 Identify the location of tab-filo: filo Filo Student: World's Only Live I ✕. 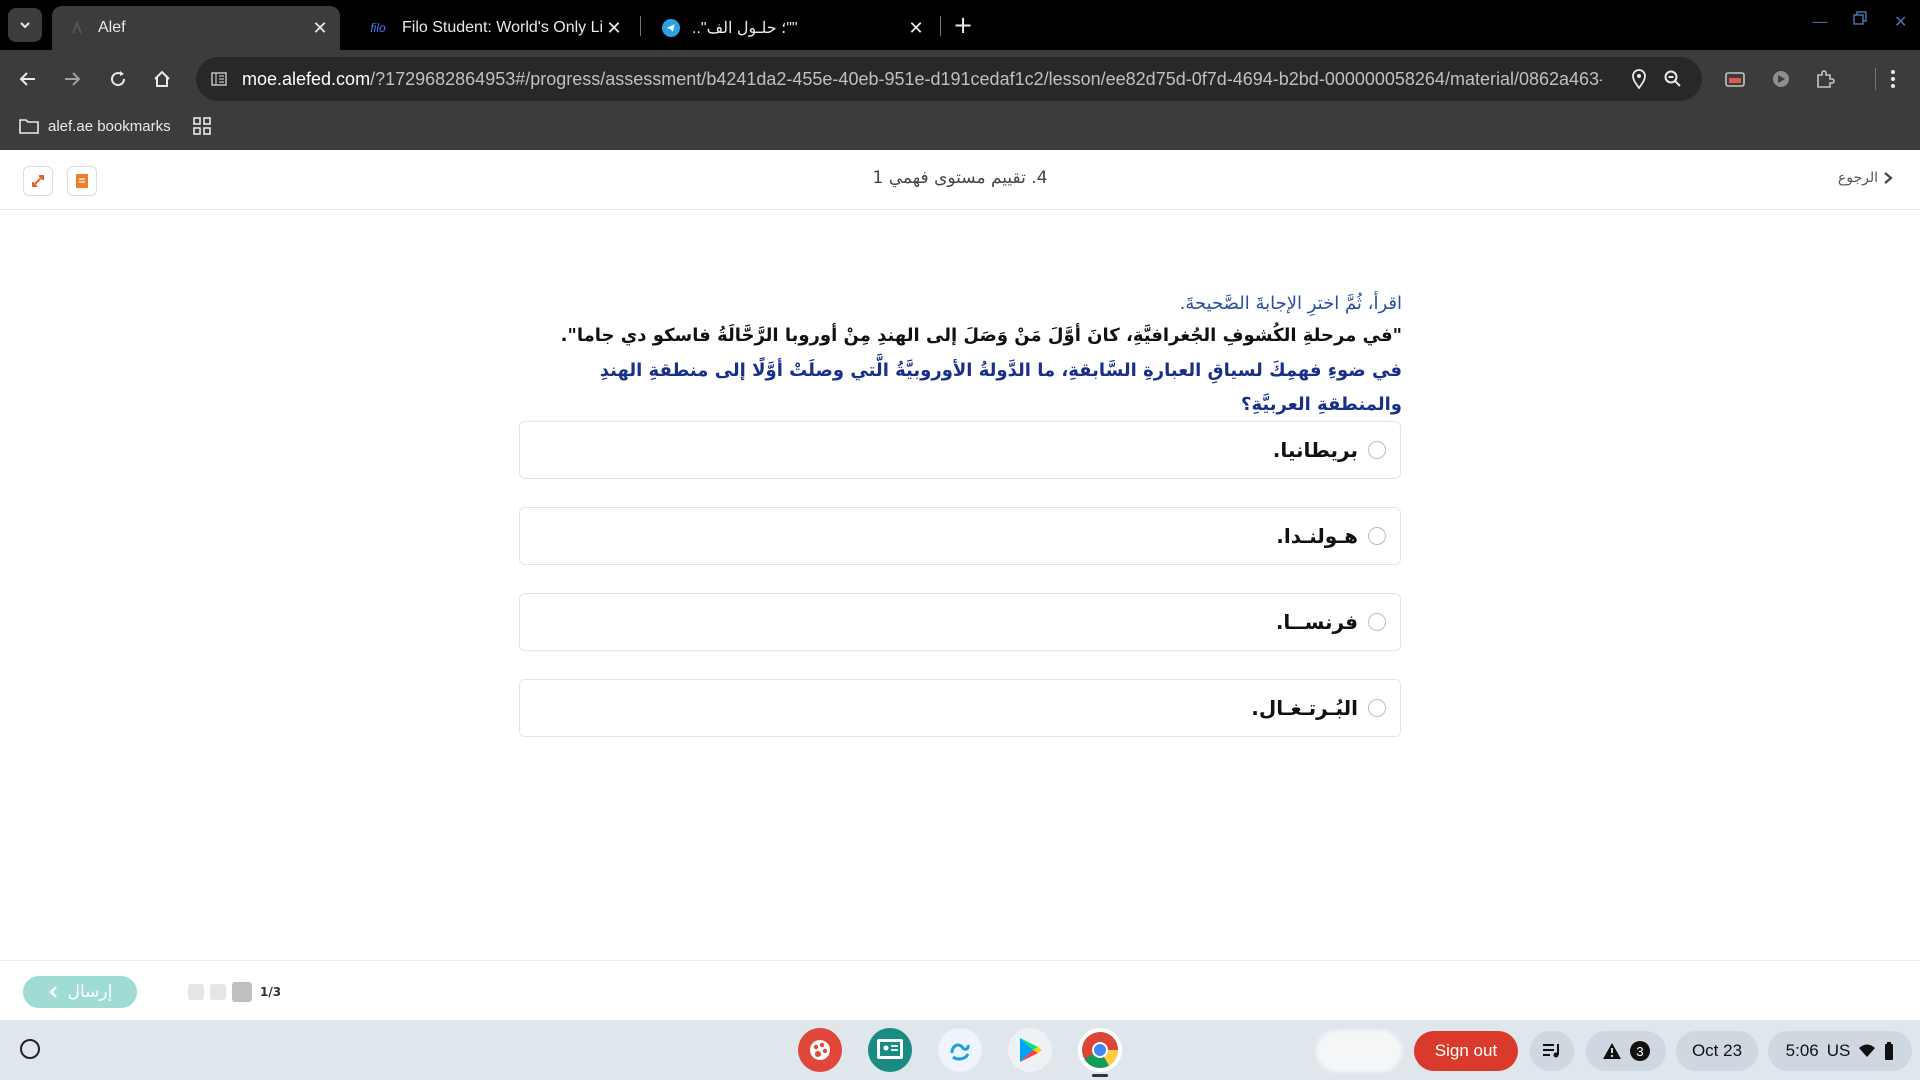
(492, 28).